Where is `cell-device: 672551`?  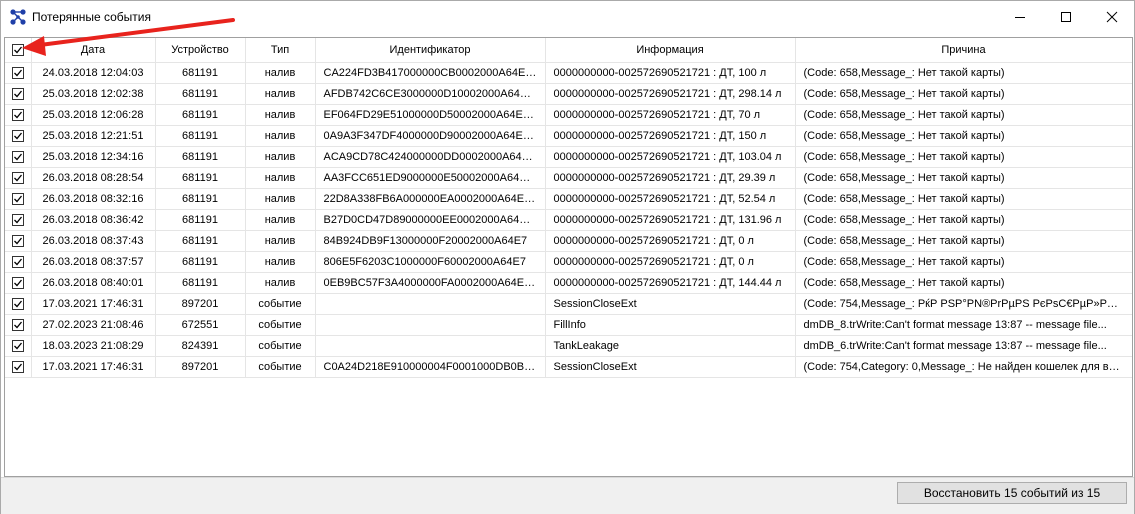 cell-device: 672551 is located at coordinates (200, 325).